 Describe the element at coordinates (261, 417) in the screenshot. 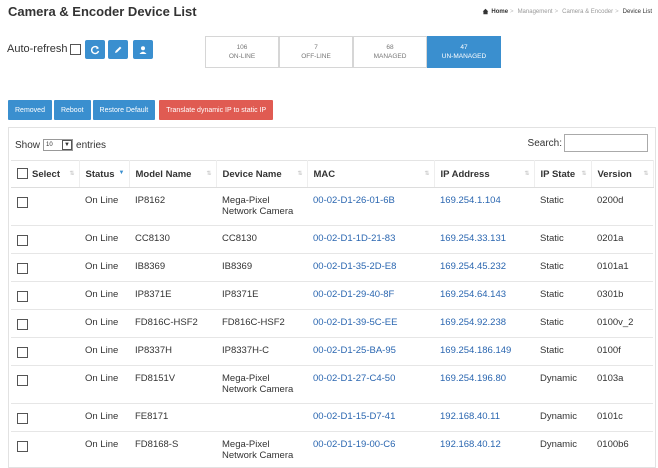

I see `cell-device` at that location.